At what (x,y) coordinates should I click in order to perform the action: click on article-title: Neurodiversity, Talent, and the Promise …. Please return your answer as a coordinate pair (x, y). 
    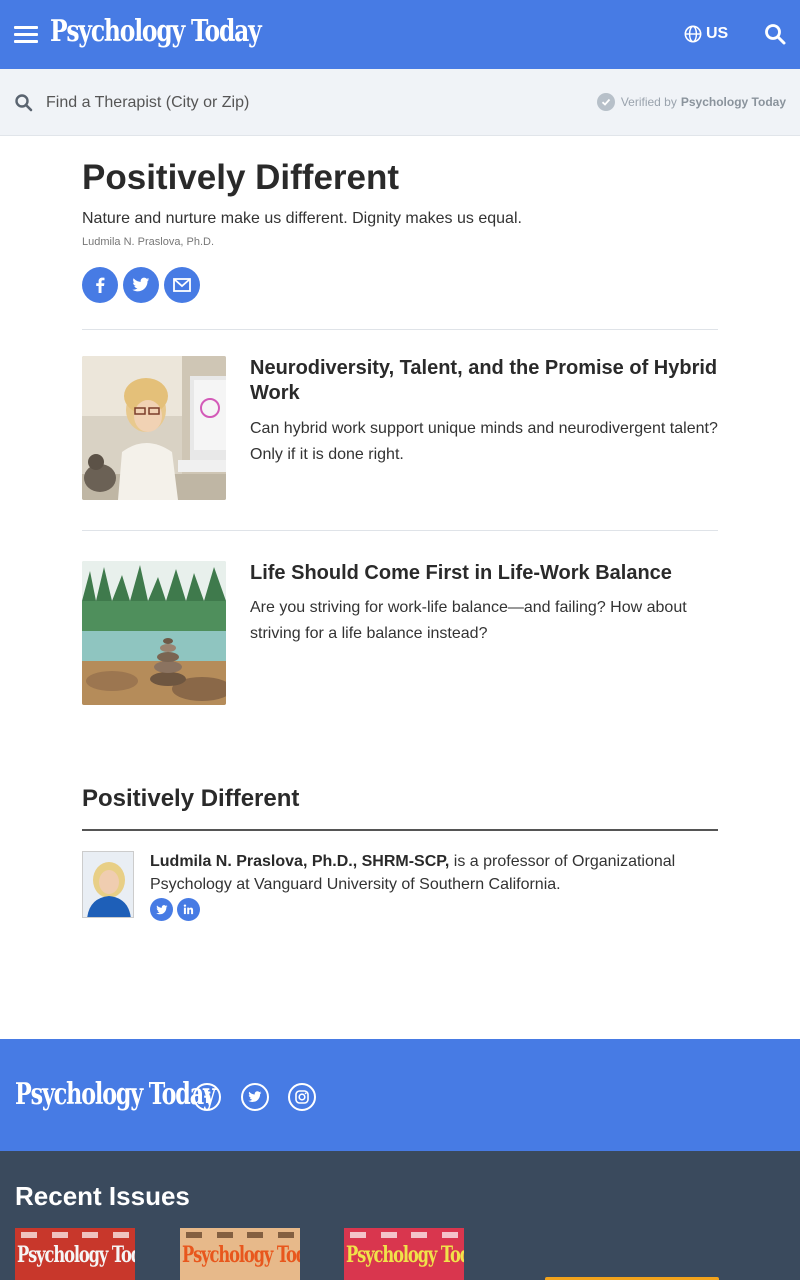
    Looking at the image, I should click on (484, 381).